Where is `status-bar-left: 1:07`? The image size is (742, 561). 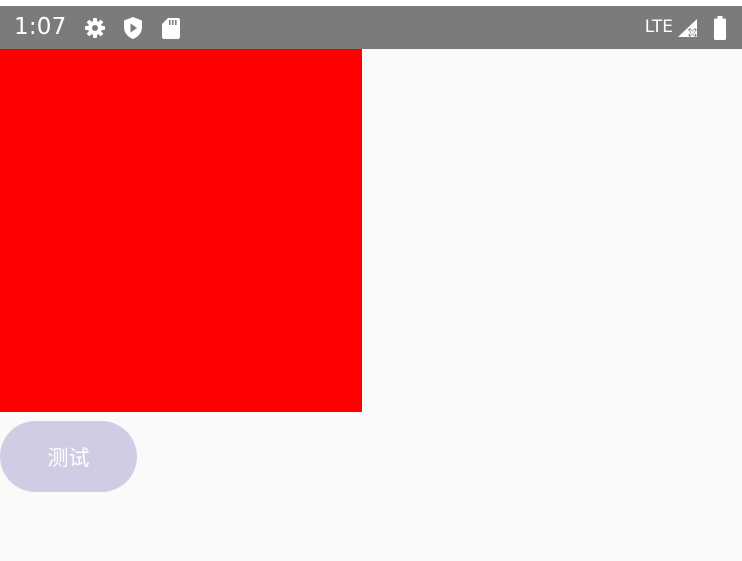
status-bar-left: 1:07 is located at coordinates (105, 27).